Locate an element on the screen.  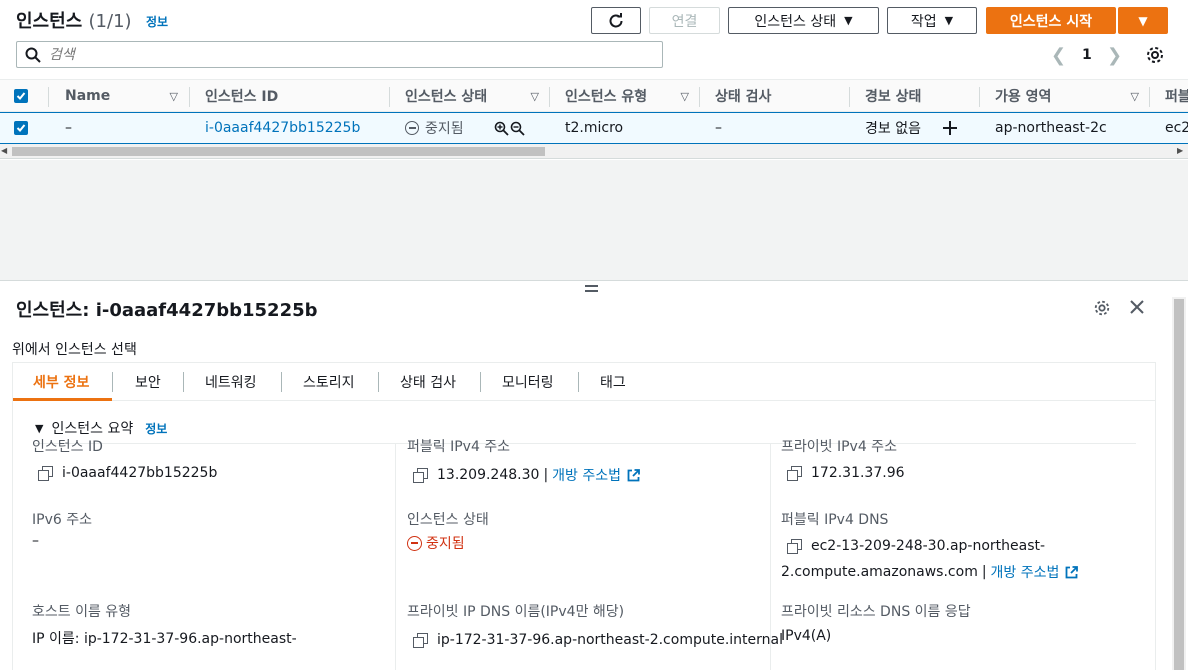
instance-state-text: 중지됨 is located at coordinates (445, 544).